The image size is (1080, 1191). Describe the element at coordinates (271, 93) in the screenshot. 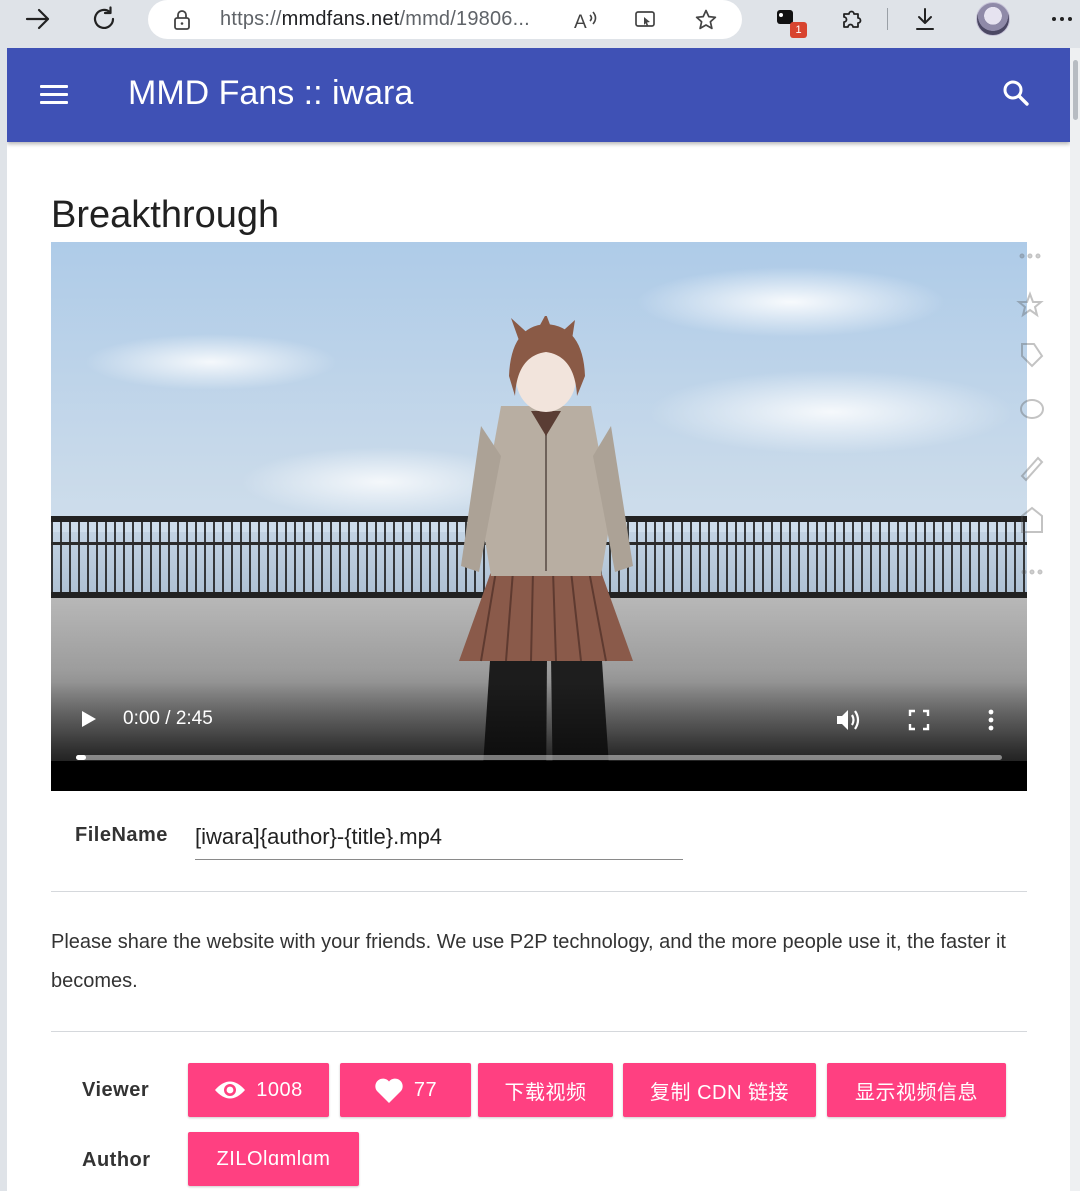

I see `app-title: MMD Fans :: iwara` at that location.